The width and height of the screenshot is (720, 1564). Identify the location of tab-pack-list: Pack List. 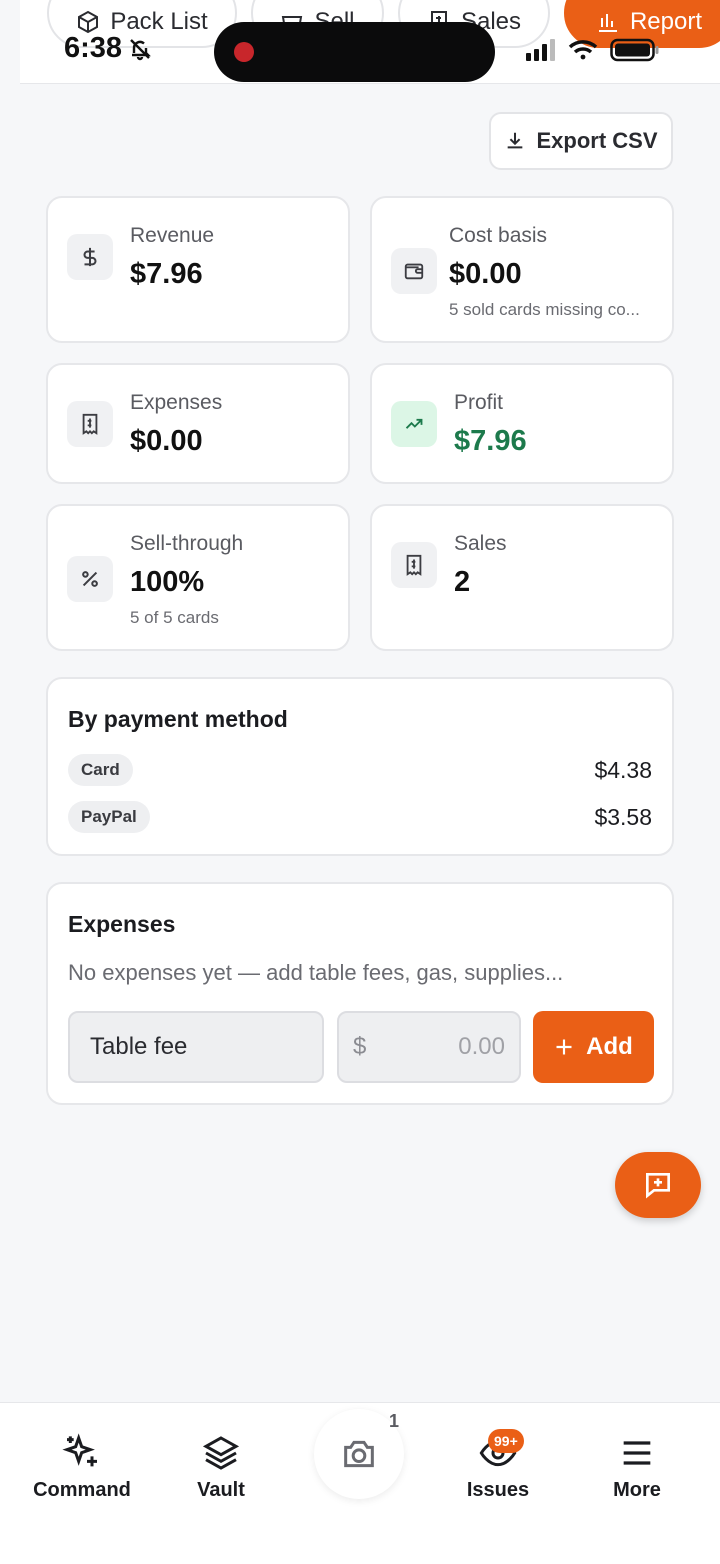
(142, 24).